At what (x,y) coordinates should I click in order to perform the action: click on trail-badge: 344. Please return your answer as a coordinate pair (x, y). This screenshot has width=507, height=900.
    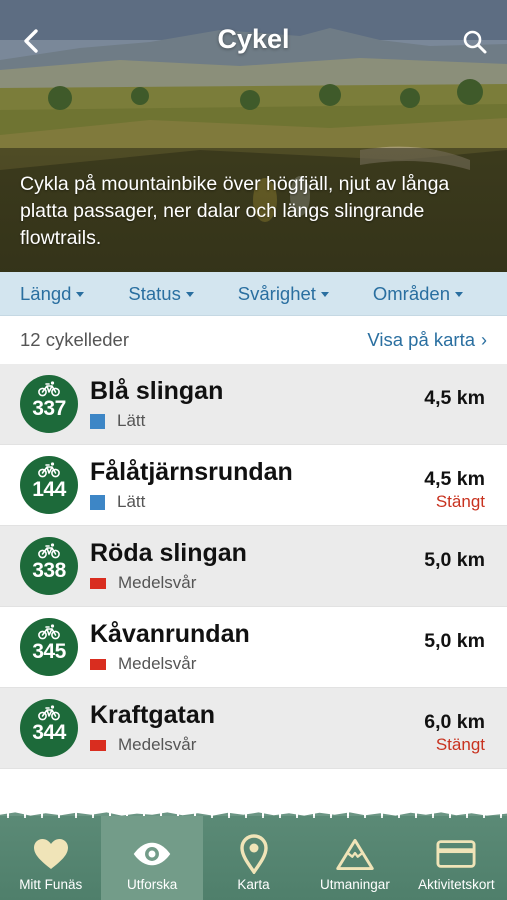
    Looking at the image, I should click on (49, 728).